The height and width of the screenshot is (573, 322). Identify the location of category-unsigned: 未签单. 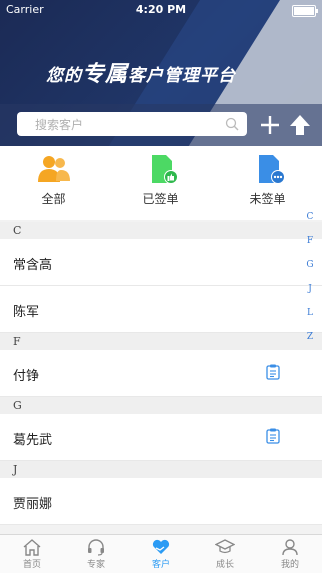
(267, 183).